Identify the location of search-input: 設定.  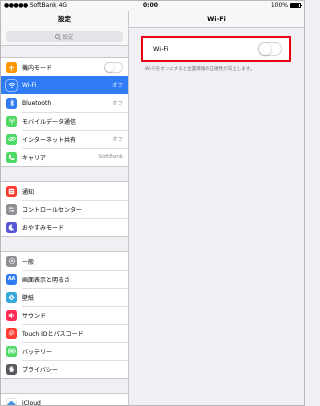
(64, 36).